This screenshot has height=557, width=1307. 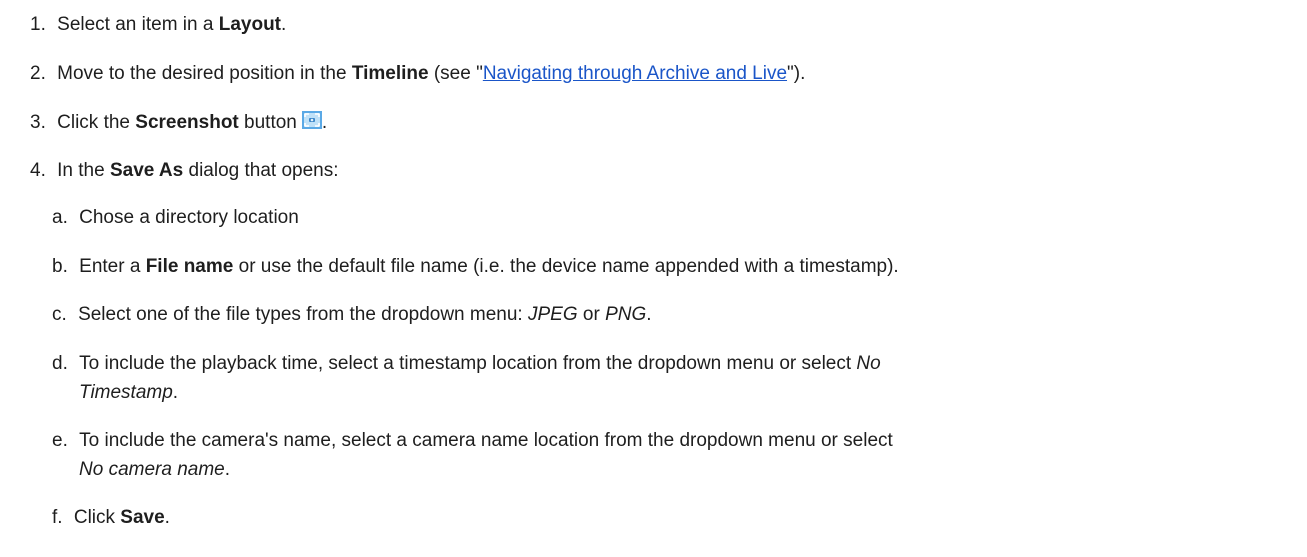 What do you see at coordinates (189, 266) in the screenshot?
I see `file-name-term: File name` at bounding box center [189, 266].